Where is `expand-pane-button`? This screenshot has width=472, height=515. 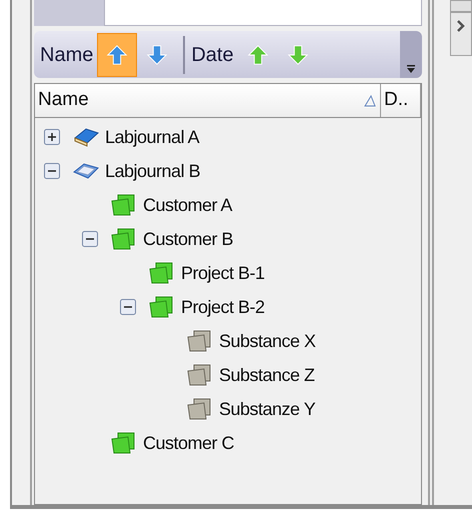 expand-pane-button is located at coordinates (461, 34).